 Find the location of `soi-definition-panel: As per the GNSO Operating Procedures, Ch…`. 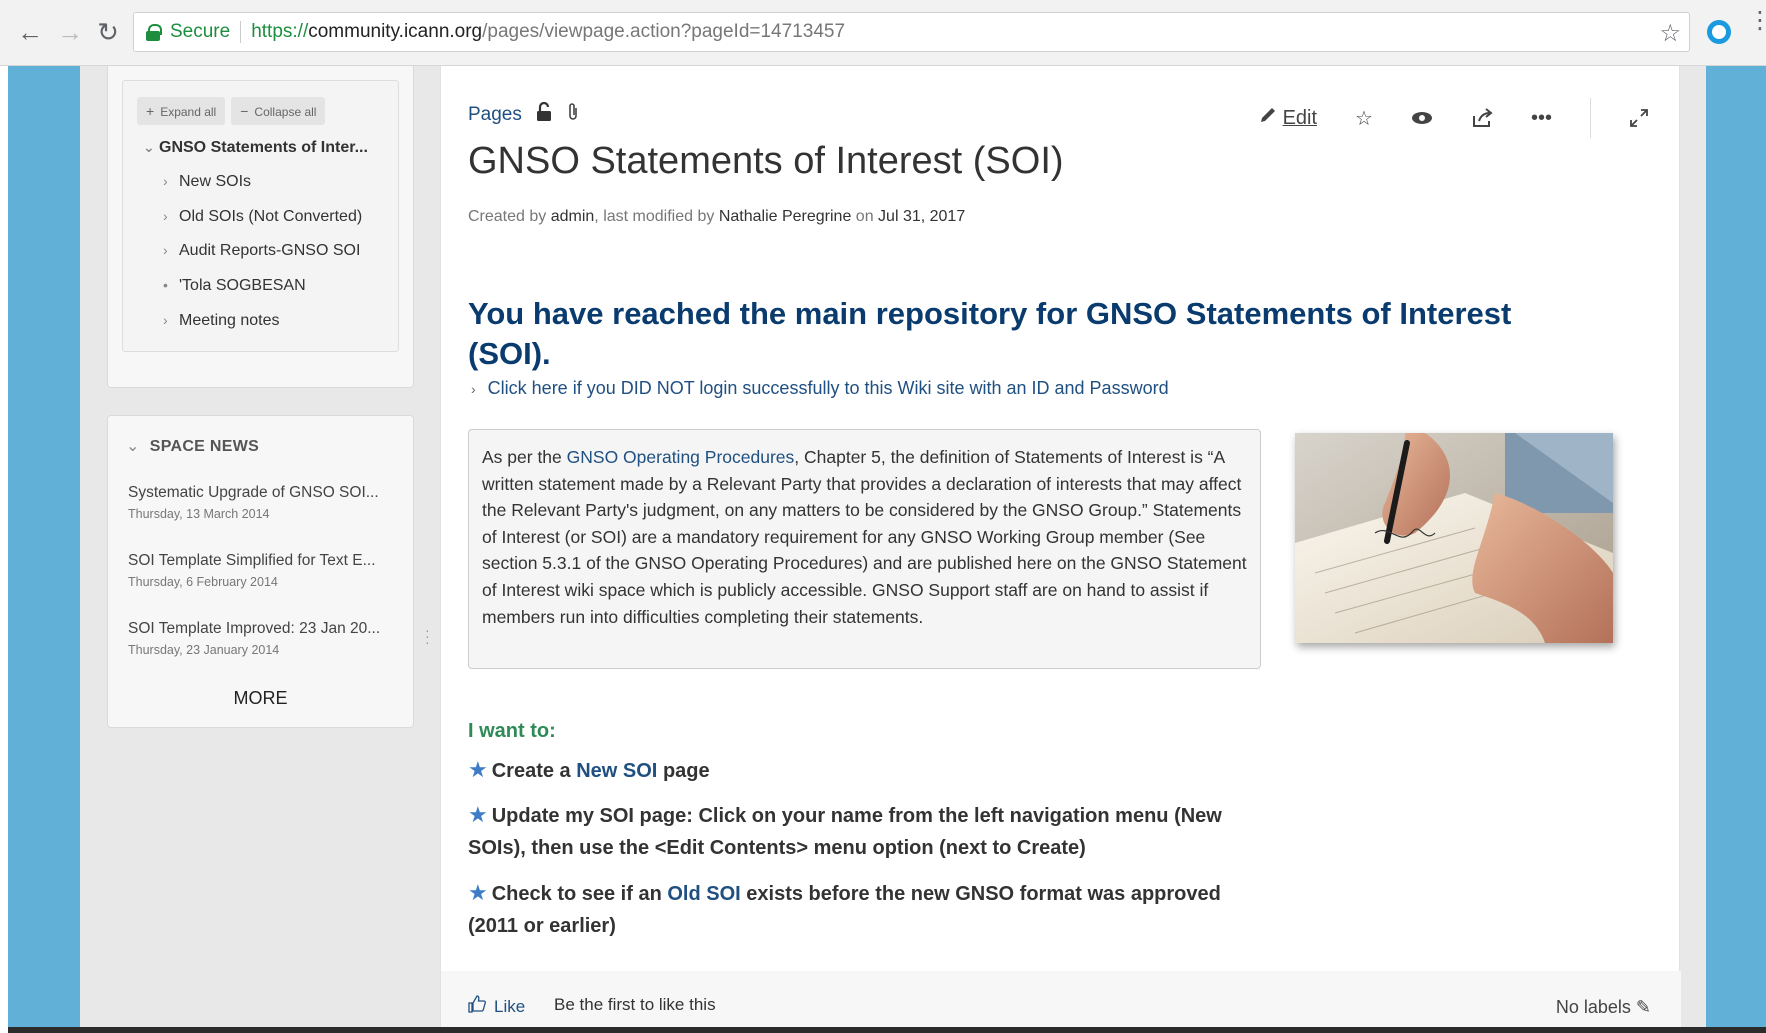

soi-definition-panel: As per the GNSO Operating Procedures, Ch… is located at coordinates (864, 549).